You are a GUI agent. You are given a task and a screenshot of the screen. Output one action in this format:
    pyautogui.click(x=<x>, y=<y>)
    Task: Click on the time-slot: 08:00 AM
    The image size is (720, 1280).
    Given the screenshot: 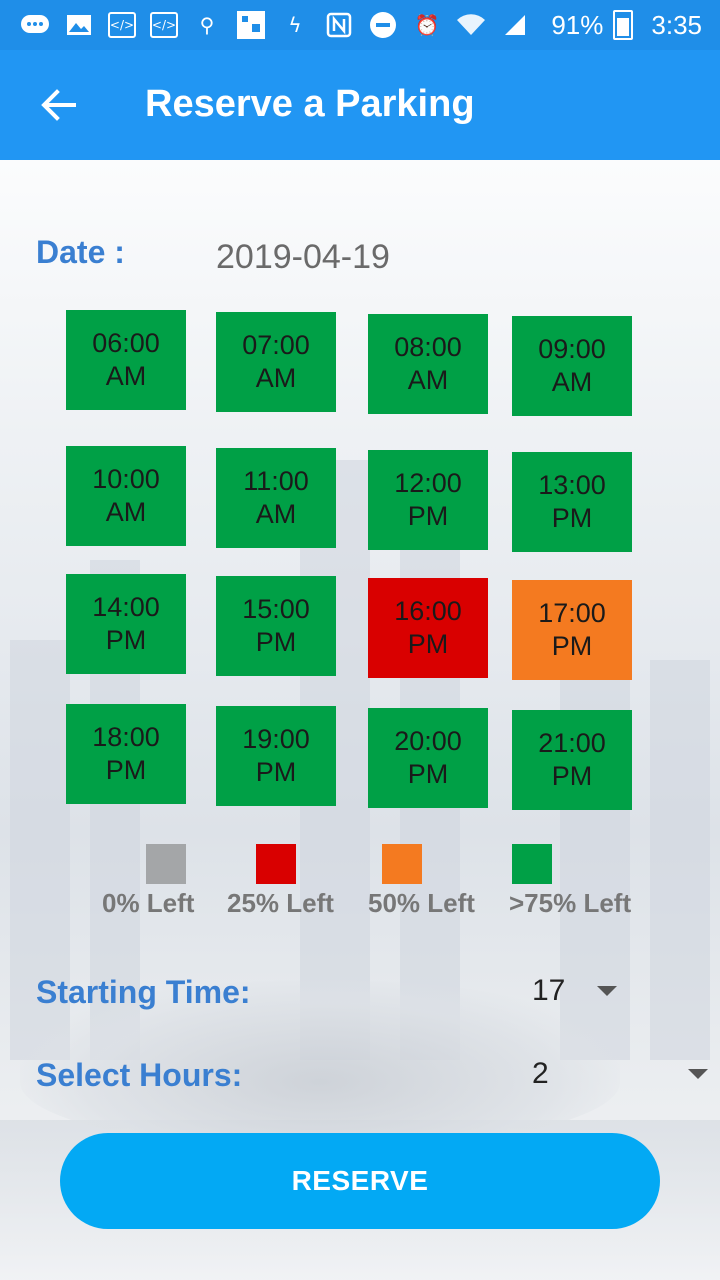 What is the action you would take?
    pyautogui.click(x=428, y=364)
    